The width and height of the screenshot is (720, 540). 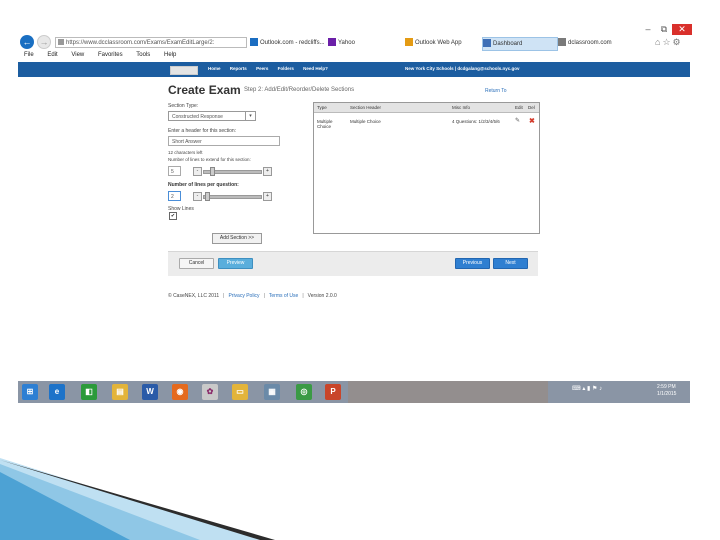 What do you see at coordinates (520, 44) in the screenshot?
I see `tab-dashboard: Dashboard` at bounding box center [520, 44].